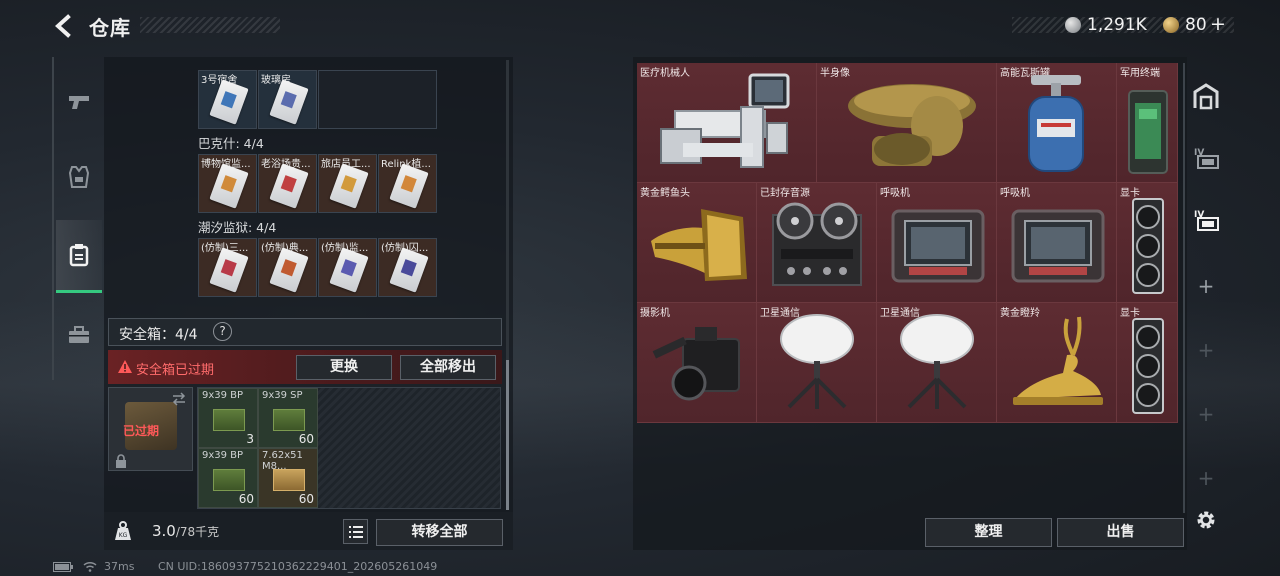 This screenshot has height=576, width=1280. I want to click on transfer-all-button: 转移全部, so click(439, 532).